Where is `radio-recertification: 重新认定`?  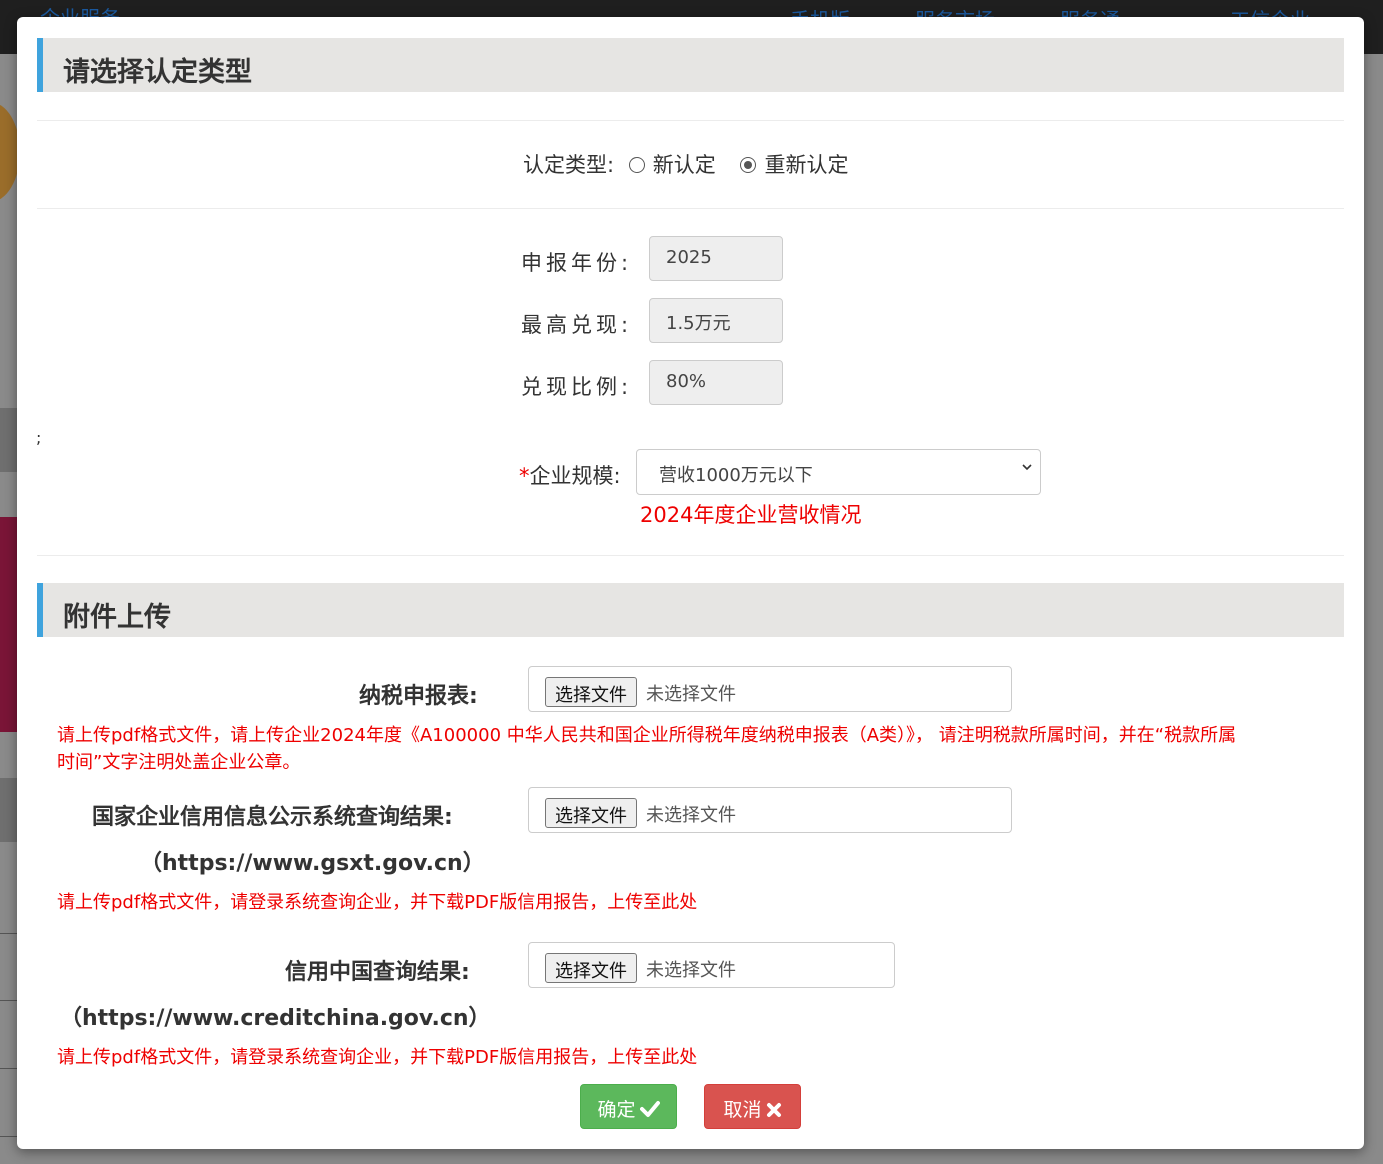
radio-recertification: 重新认定 is located at coordinates (794, 165).